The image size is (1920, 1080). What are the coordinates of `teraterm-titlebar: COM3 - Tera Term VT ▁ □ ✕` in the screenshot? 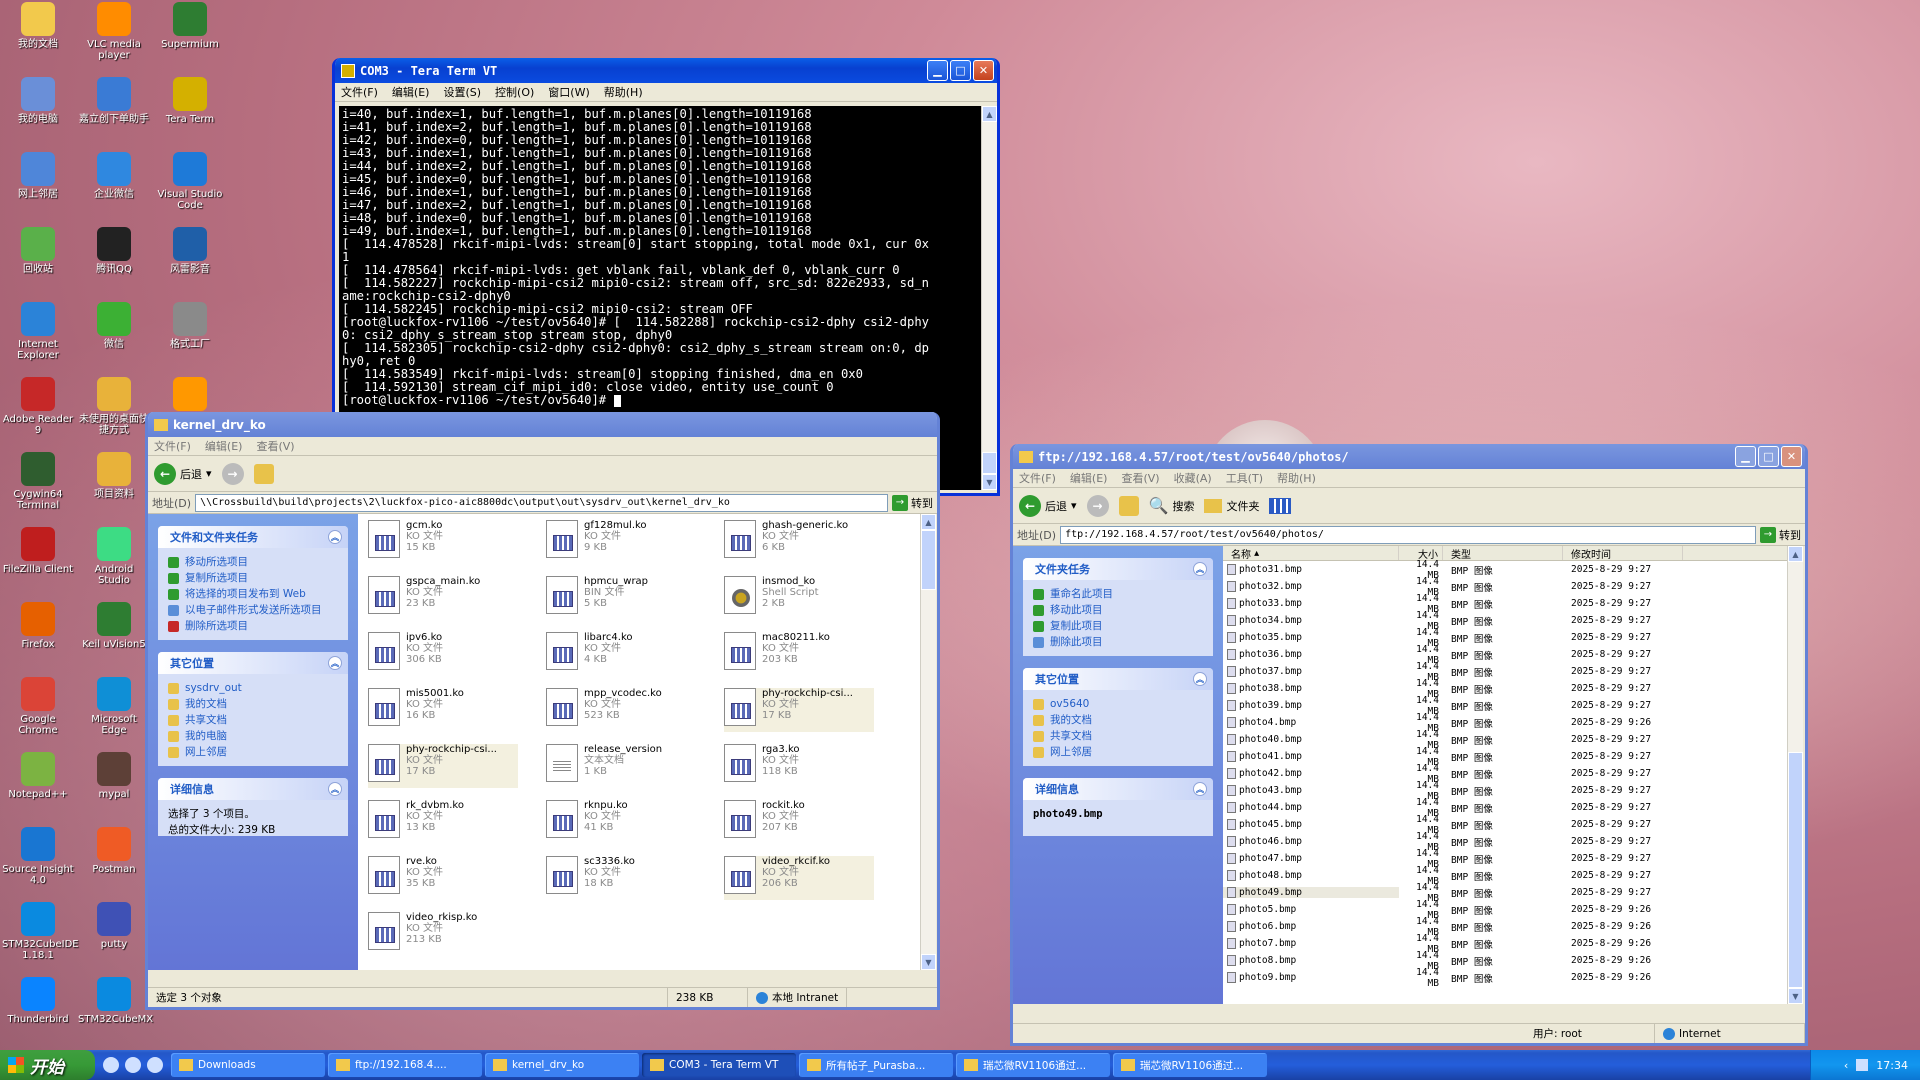 It's located at (666, 70).